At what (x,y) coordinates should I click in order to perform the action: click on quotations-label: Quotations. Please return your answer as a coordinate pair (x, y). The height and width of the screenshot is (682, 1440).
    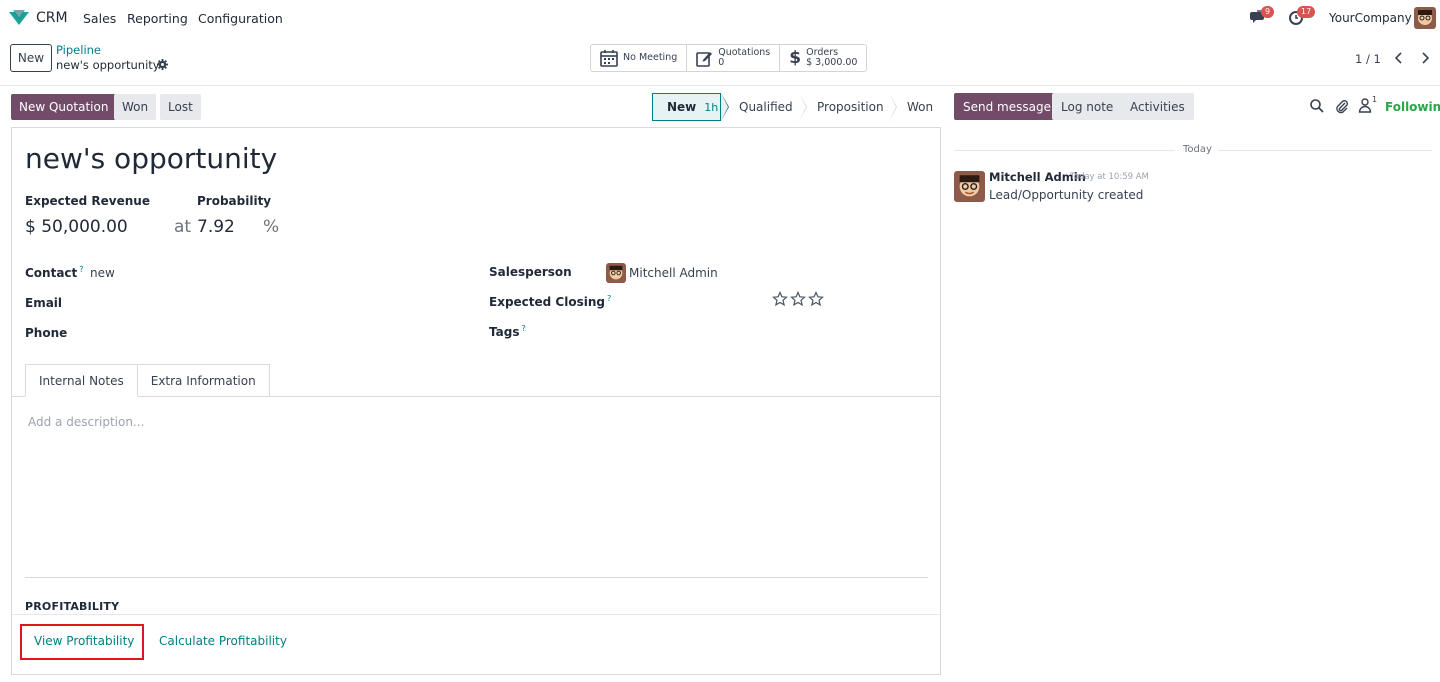
    Looking at the image, I should click on (744, 52).